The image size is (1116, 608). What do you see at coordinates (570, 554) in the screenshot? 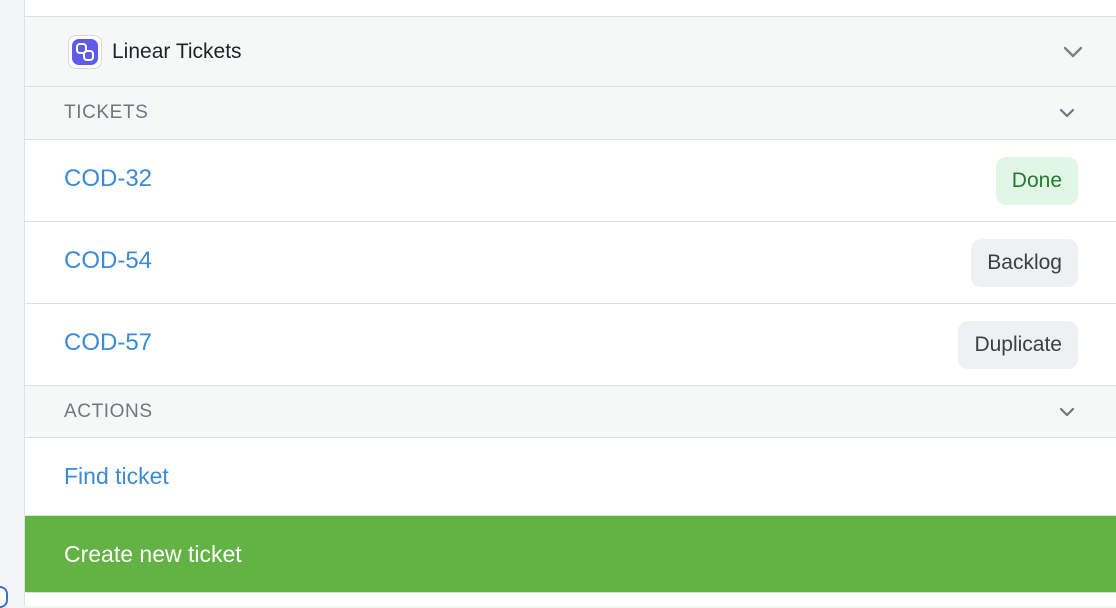
I see `create-ticket-button: Create new ticket` at bounding box center [570, 554].